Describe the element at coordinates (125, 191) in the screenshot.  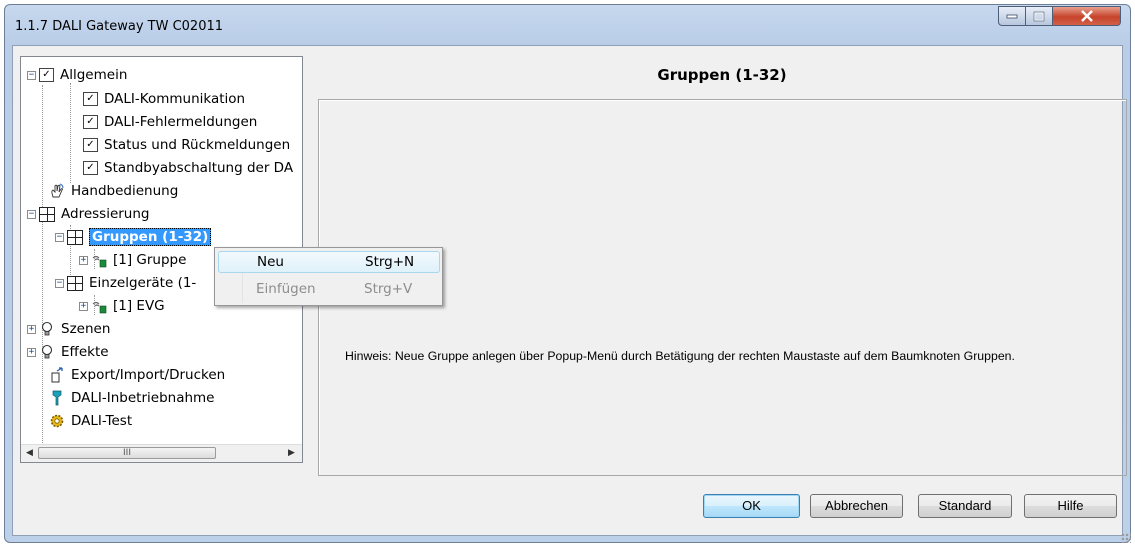
I see `tree-item-label: Handbedienung` at that location.